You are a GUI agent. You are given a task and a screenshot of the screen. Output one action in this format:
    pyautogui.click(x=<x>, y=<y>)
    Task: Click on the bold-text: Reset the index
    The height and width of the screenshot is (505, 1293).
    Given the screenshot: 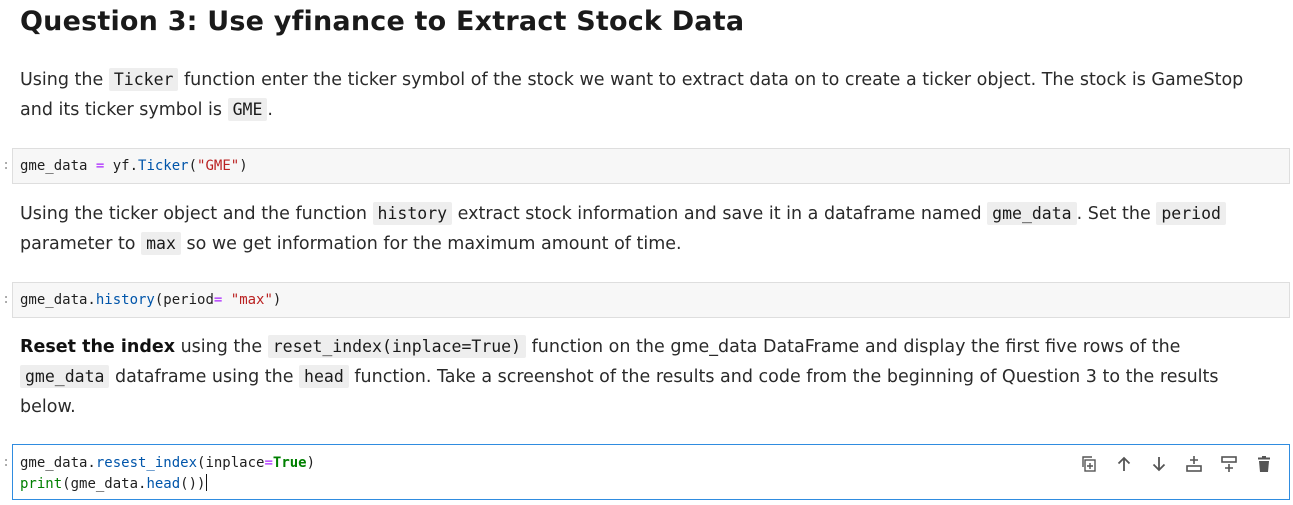 What is the action you would take?
    pyautogui.click(x=98, y=347)
    